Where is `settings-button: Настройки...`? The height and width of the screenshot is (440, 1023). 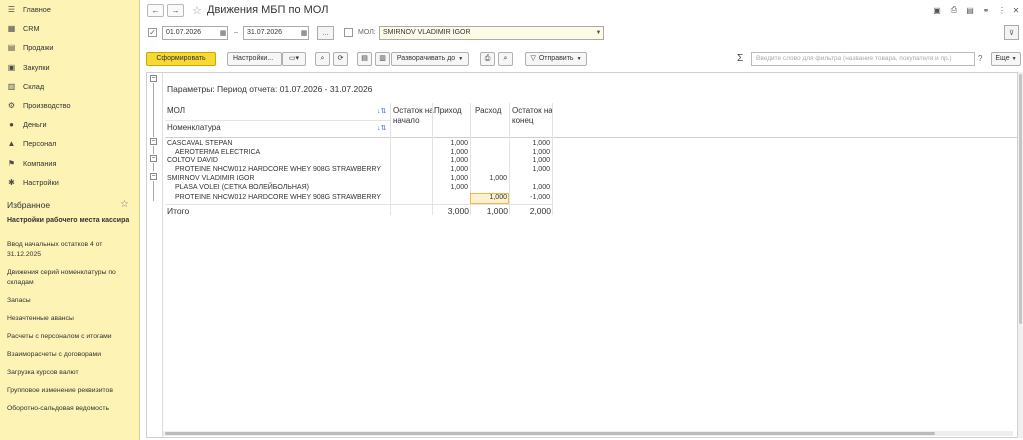
settings-button: Настройки... is located at coordinates (254, 59).